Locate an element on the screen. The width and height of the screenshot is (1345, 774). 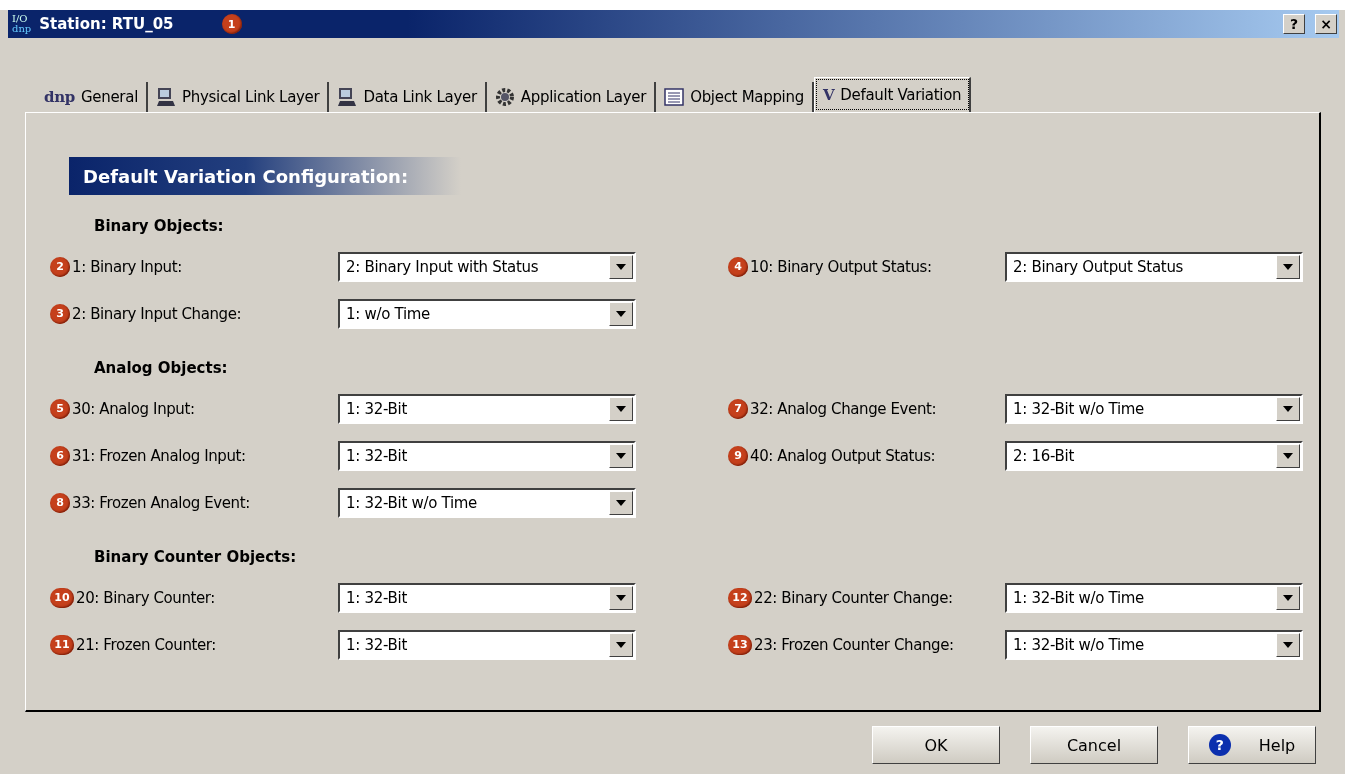
tab: dnp General is located at coordinates (92, 97).